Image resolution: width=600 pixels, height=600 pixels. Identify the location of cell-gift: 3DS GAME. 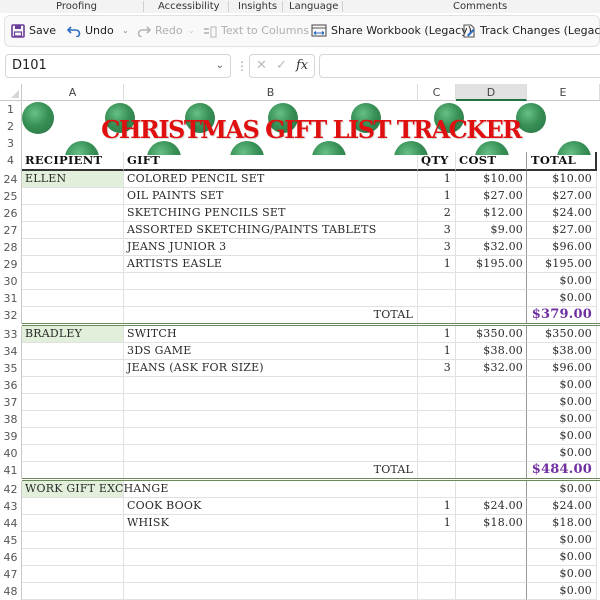
(271, 351).